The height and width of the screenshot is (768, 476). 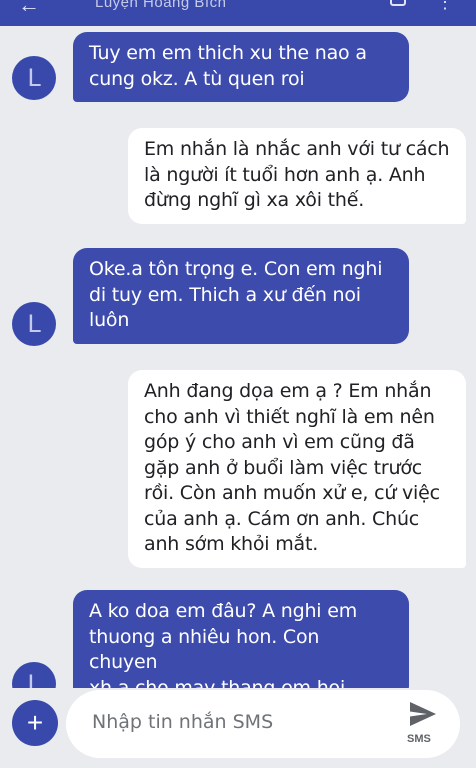 I want to click on more-options-icon: ⋮, so click(x=445, y=6).